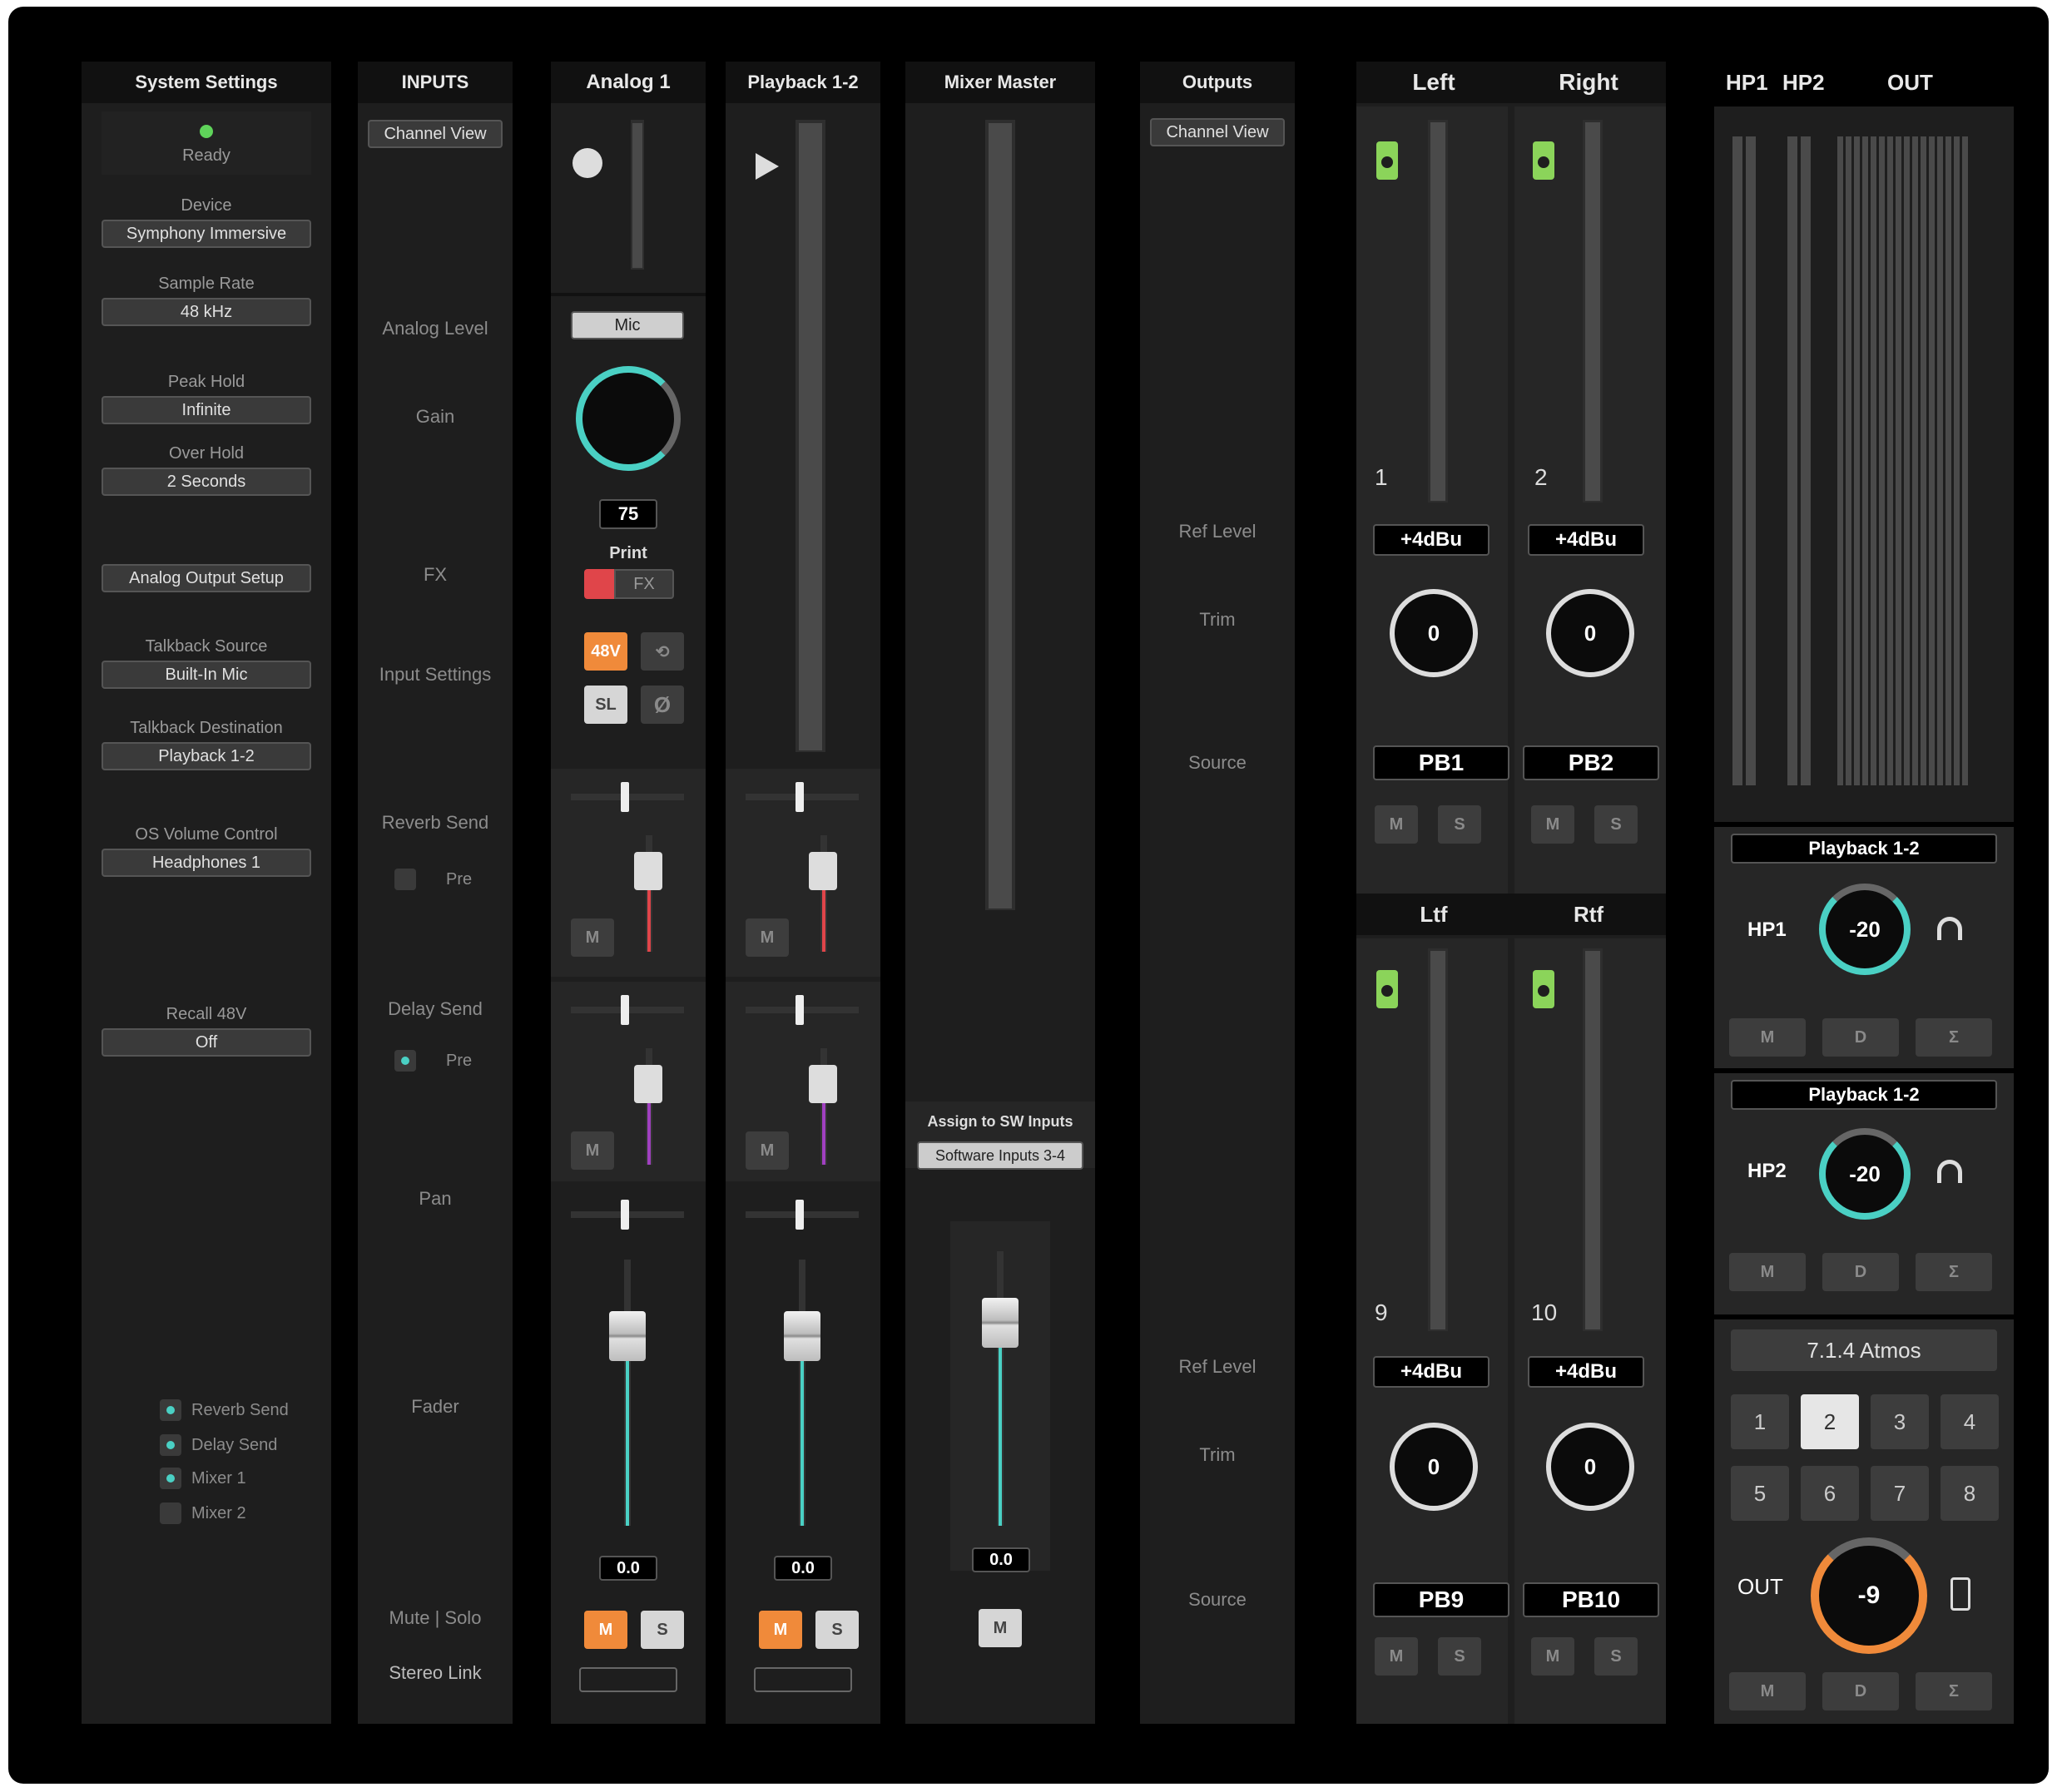 Image resolution: width=2057 pixels, height=1792 pixels. I want to click on speaker-set-4: 4, so click(1970, 1421).